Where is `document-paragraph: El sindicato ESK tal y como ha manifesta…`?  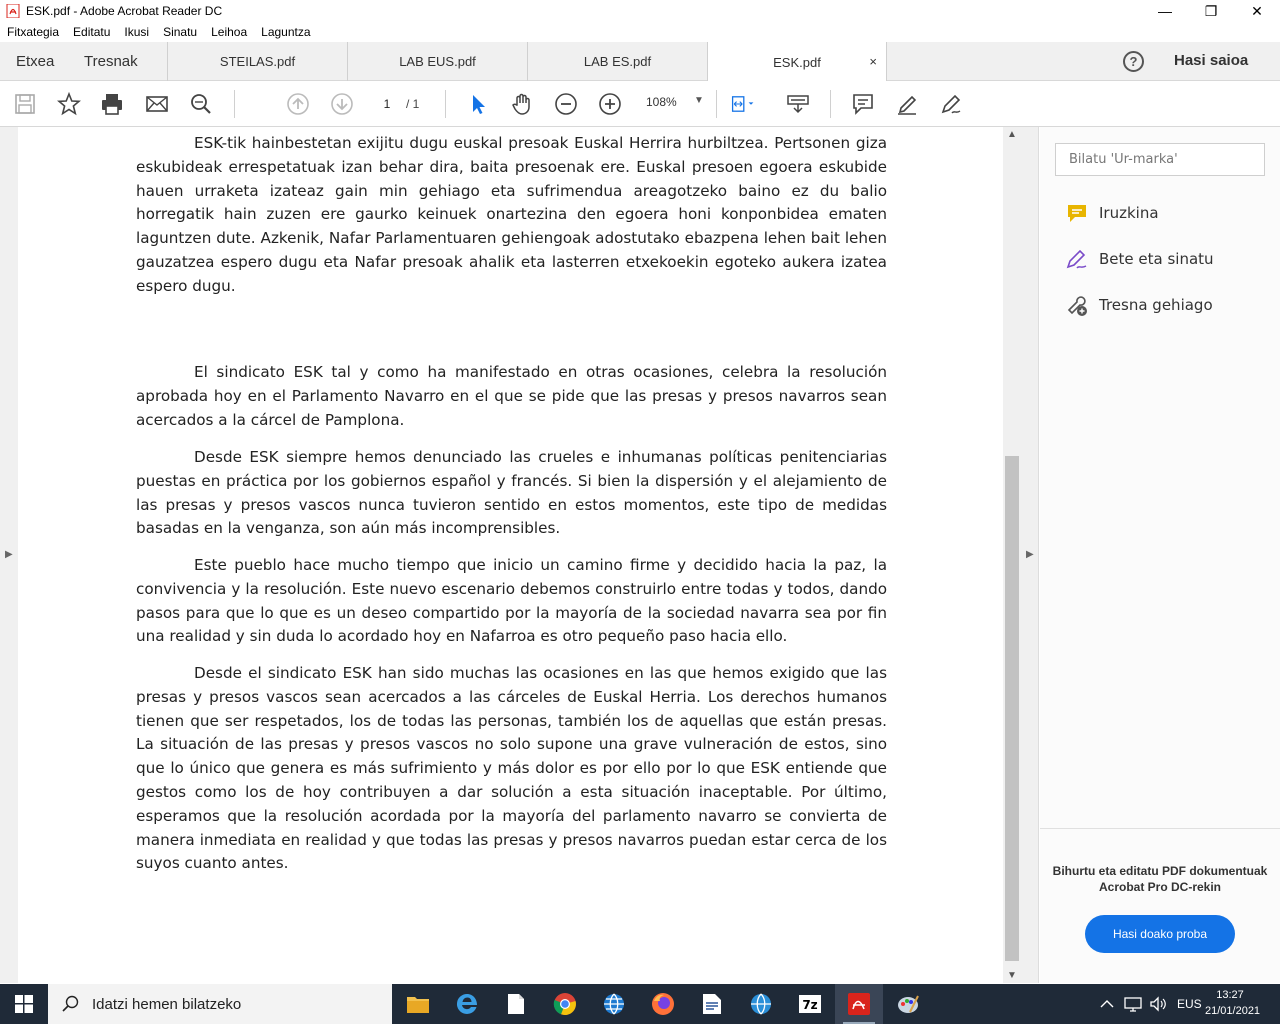 document-paragraph: El sindicato ESK tal y como ha manifesta… is located at coordinates (511, 396).